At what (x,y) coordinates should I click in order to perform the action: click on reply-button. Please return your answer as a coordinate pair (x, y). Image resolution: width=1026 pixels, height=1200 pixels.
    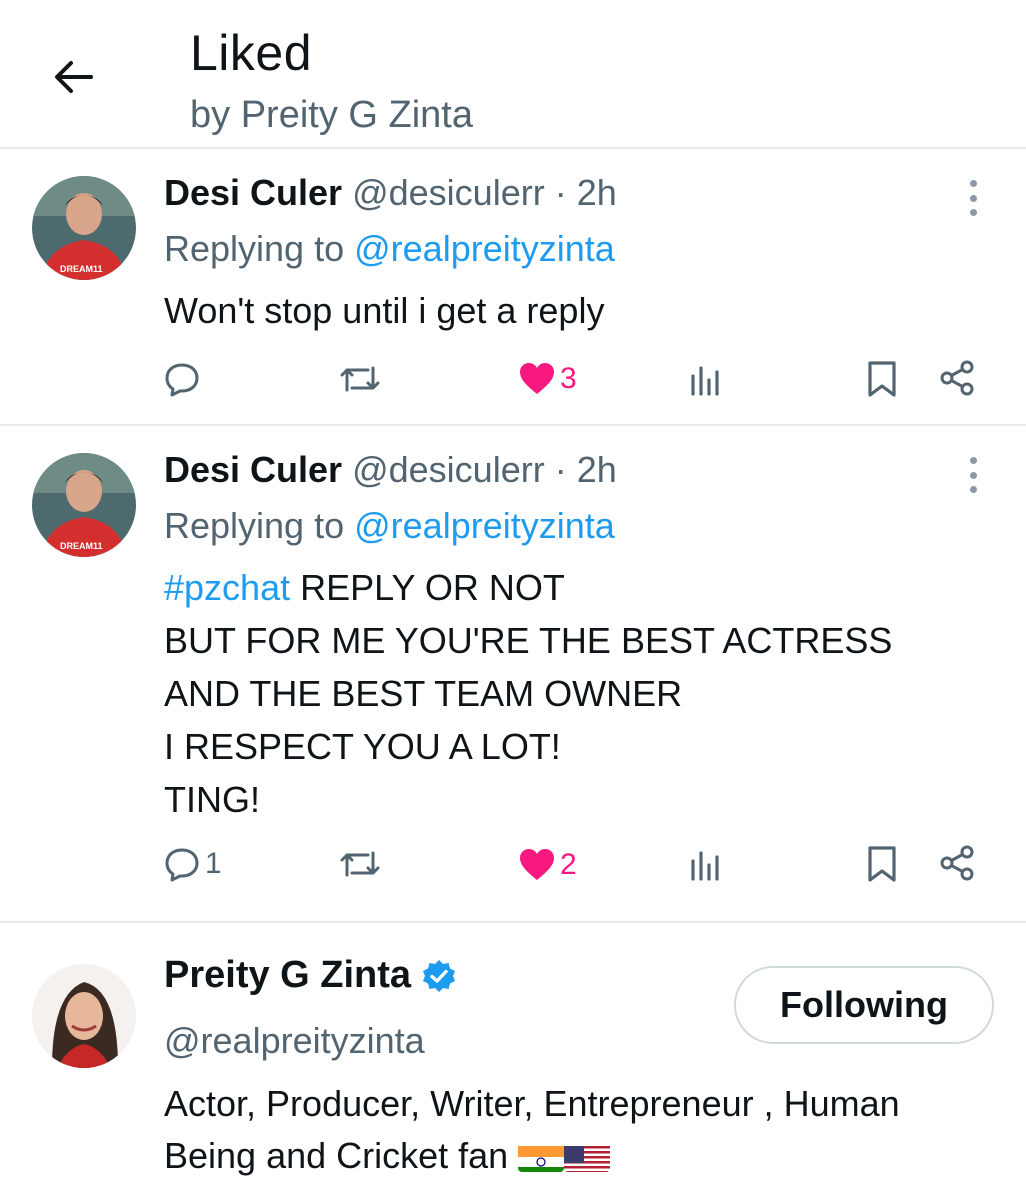
    Looking at the image, I should click on (184, 379).